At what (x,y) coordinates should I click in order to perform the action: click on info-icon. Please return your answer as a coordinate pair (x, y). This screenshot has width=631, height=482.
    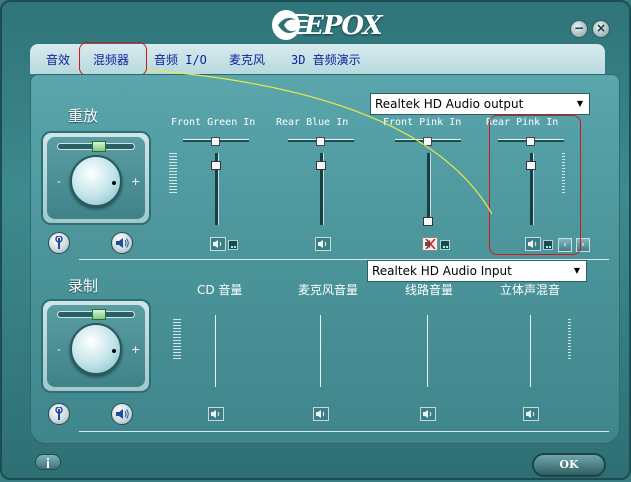
    Looking at the image, I should click on (48, 463).